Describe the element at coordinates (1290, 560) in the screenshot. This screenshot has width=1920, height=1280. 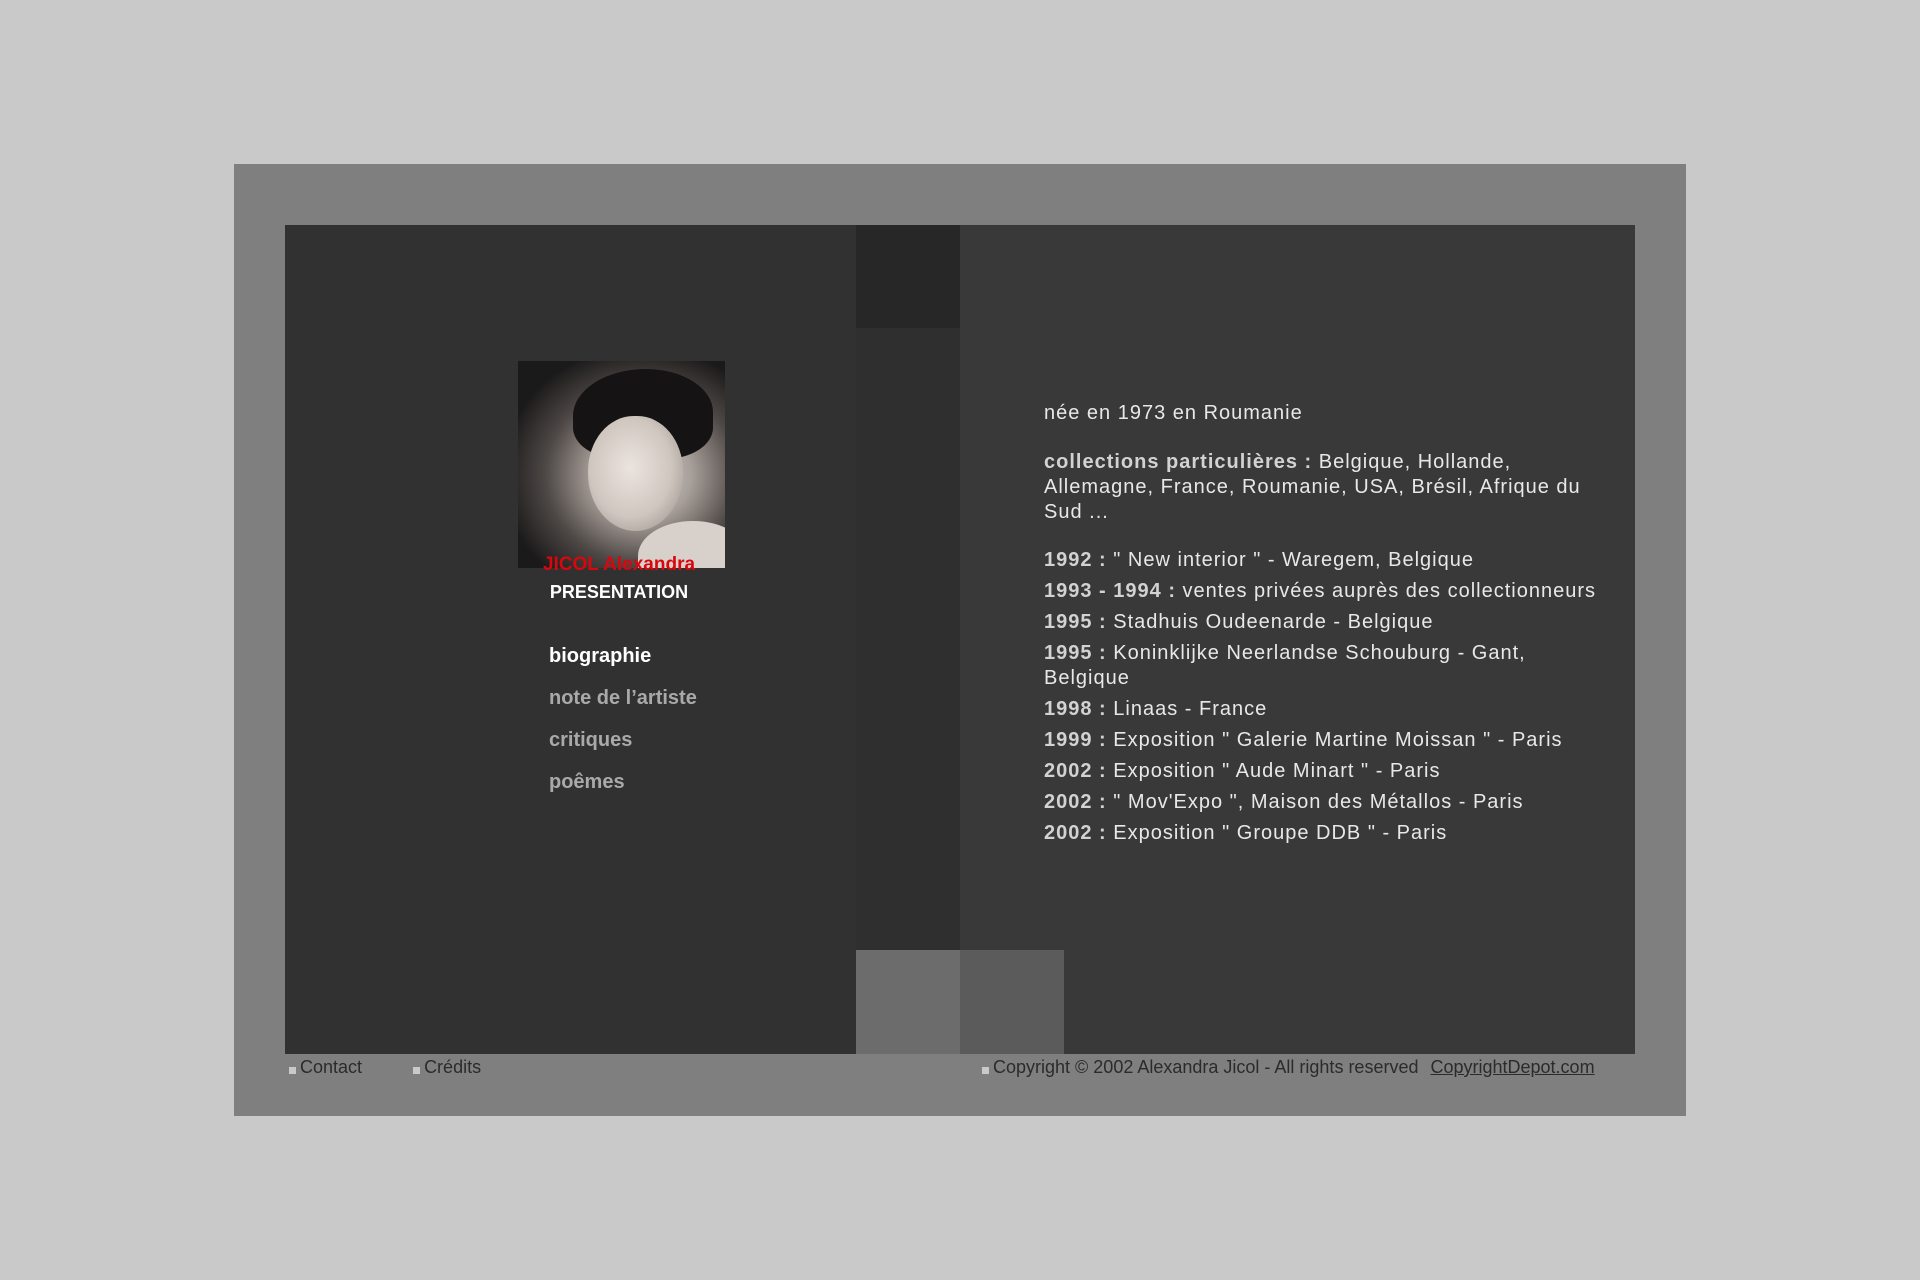
I see `bio-entry-text: " New interior " - Waregem, Belgique` at that location.